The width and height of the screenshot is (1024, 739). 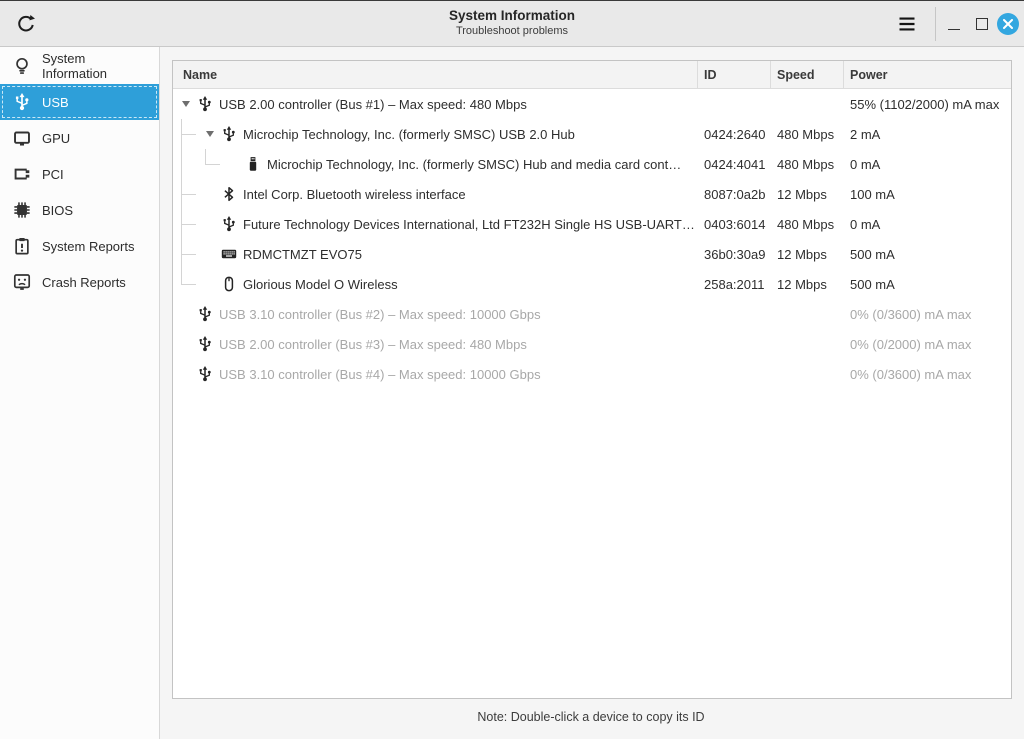 What do you see at coordinates (872, 254) in the screenshot?
I see `cell-power: 500 mA` at bounding box center [872, 254].